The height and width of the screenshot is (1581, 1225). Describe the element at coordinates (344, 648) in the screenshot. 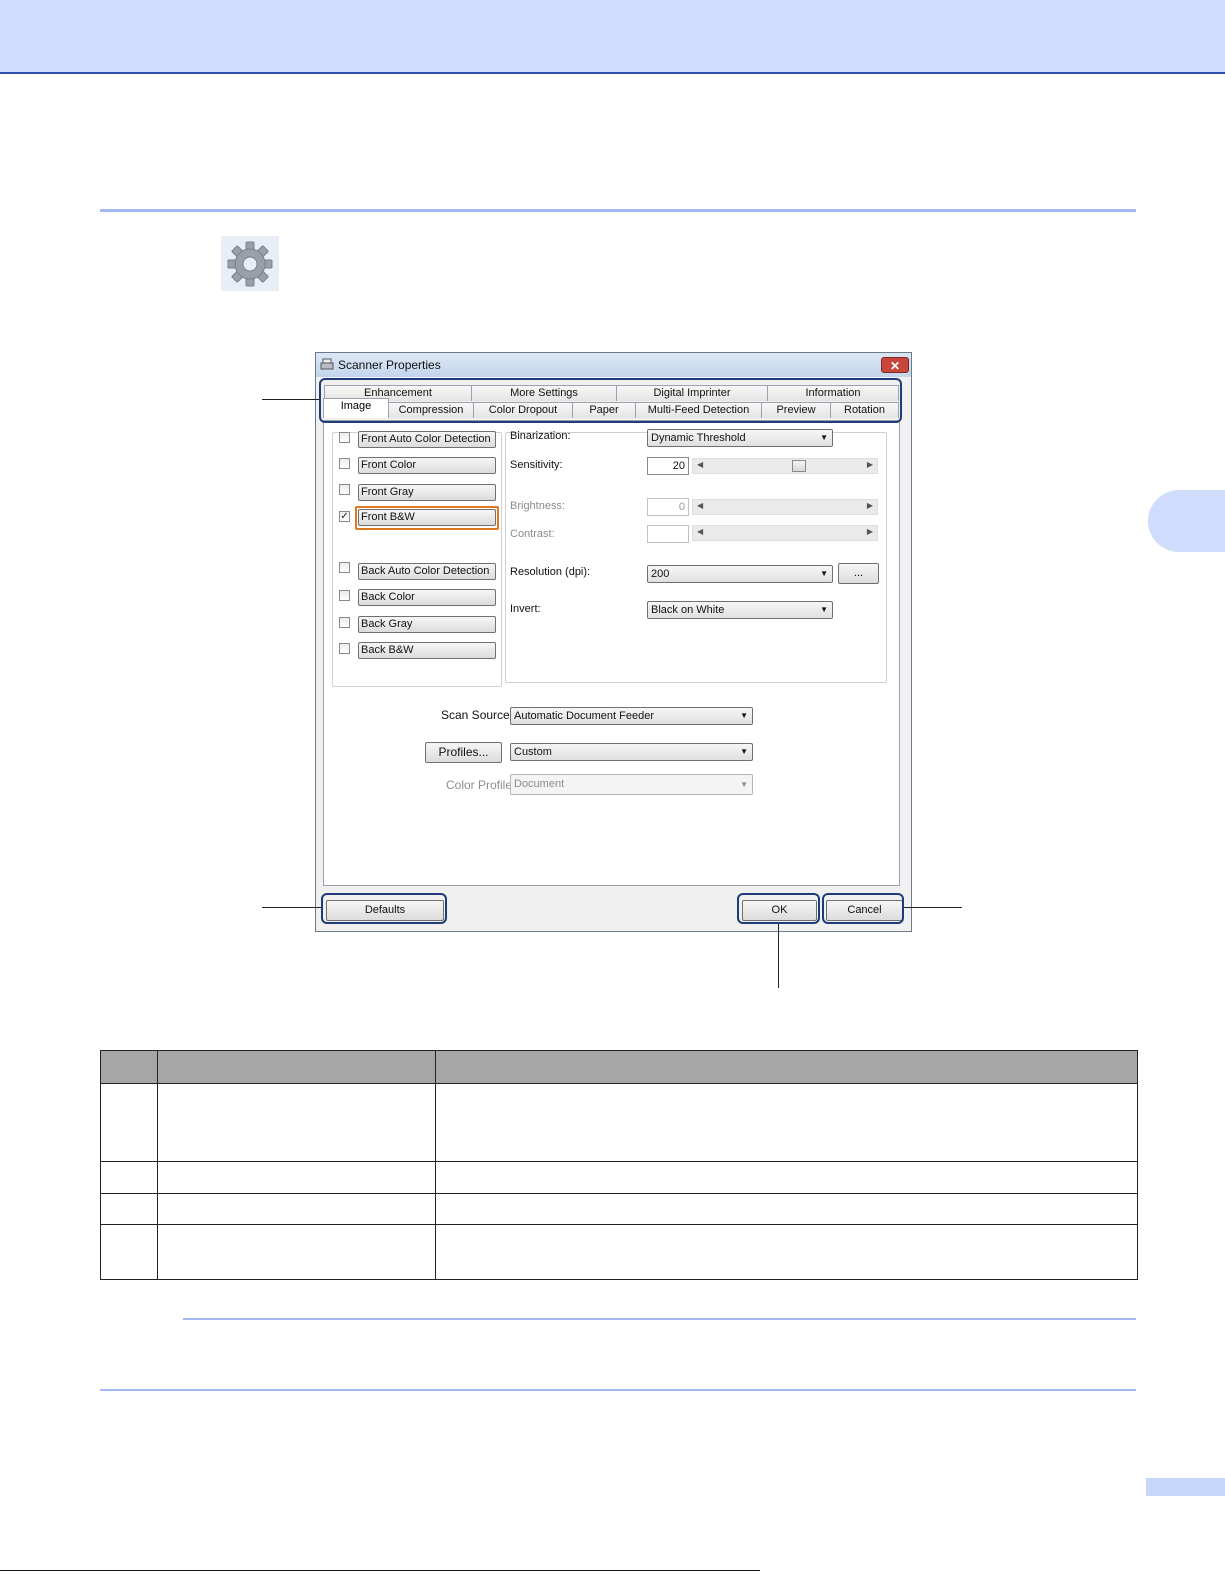

I see `checkbox-back-bw` at that location.